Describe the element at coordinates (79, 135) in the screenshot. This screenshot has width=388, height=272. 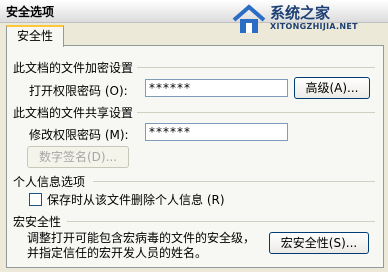
I see `modify-password-label: 修改权限密码 (M):` at that location.